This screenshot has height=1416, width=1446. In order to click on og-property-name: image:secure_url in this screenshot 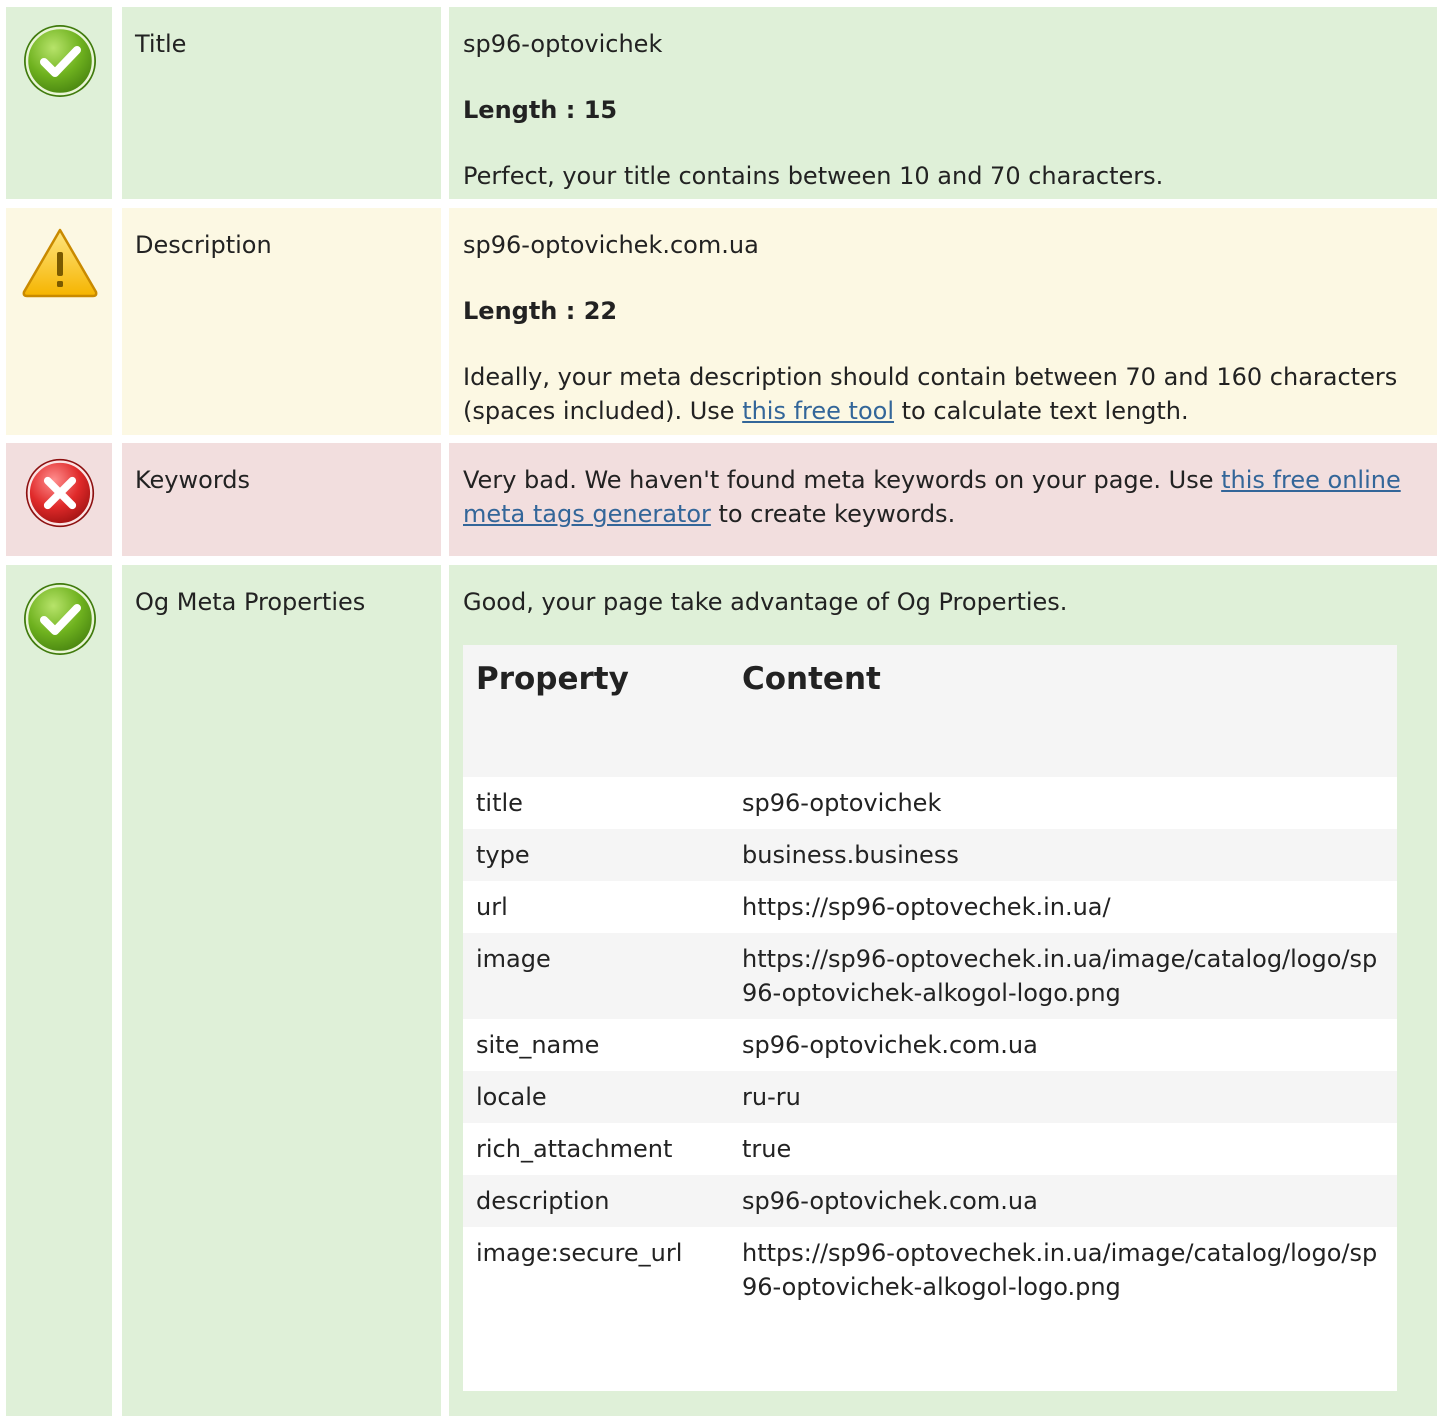, I will do `click(596, 1270)`.